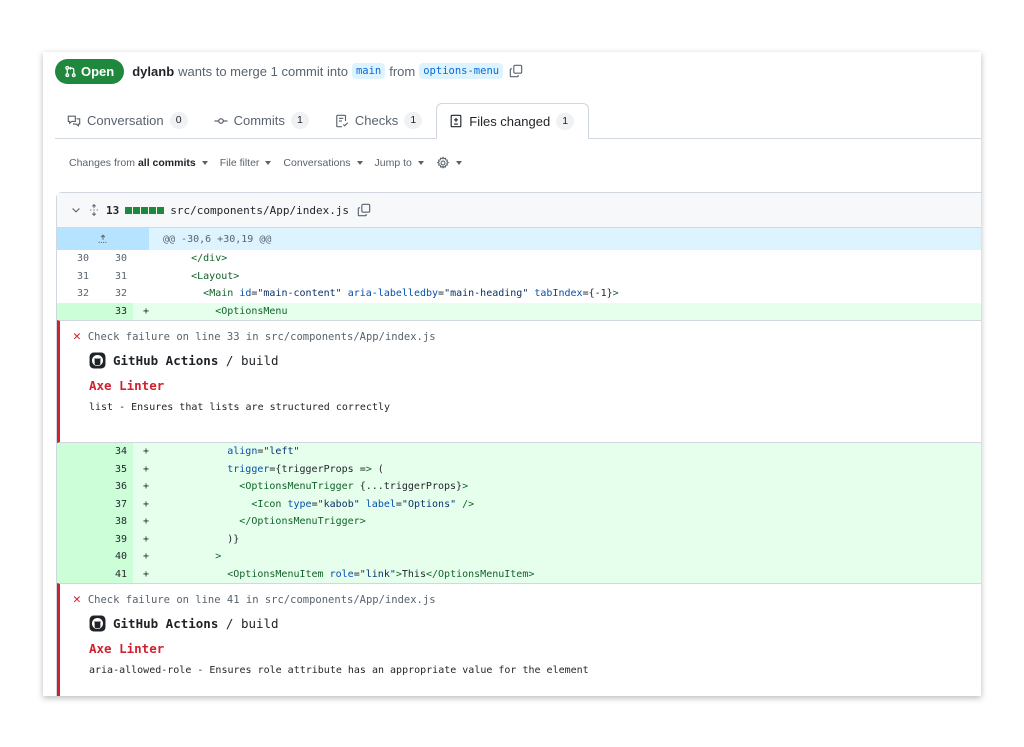 Image resolution: width=1024 pixels, height=747 pixels. I want to click on tab-conversation: Conversation 0, so click(128, 120).